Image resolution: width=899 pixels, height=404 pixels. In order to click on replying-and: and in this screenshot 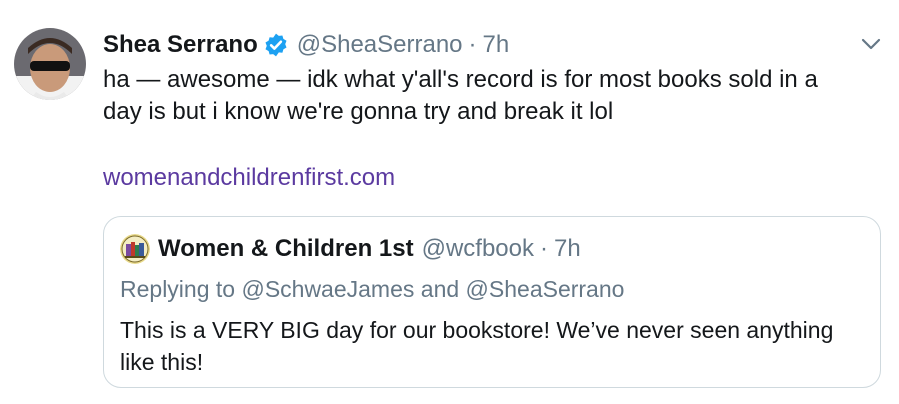, I will do `click(440, 289)`.